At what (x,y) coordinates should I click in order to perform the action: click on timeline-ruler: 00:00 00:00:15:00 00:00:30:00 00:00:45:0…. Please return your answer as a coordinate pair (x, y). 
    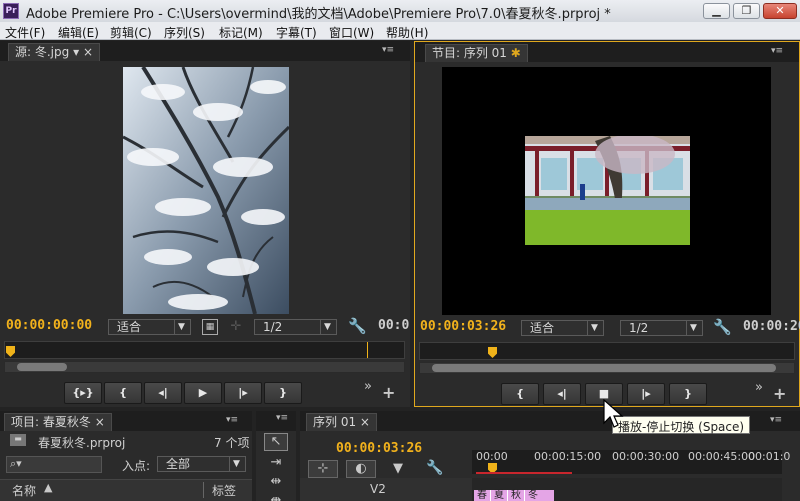
    Looking at the image, I should click on (631, 462).